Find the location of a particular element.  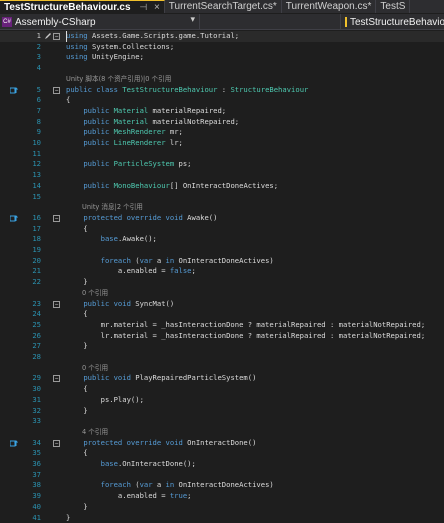

type-token: LineRenderer is located at coordinates (140, 142).